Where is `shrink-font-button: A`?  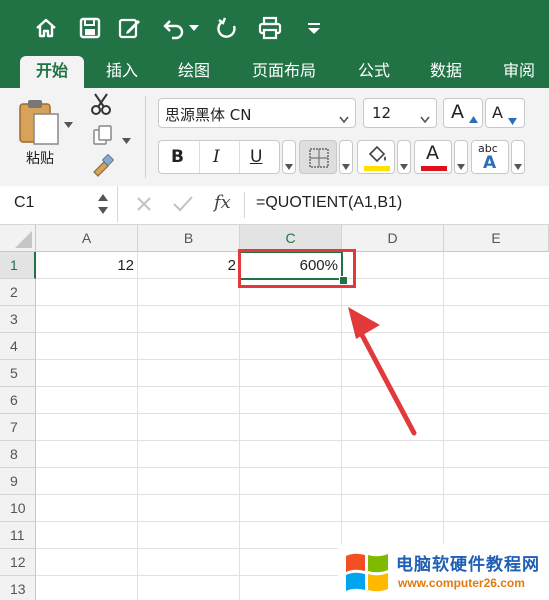
shrink-font-button: A is located at coordinates (505, 113).